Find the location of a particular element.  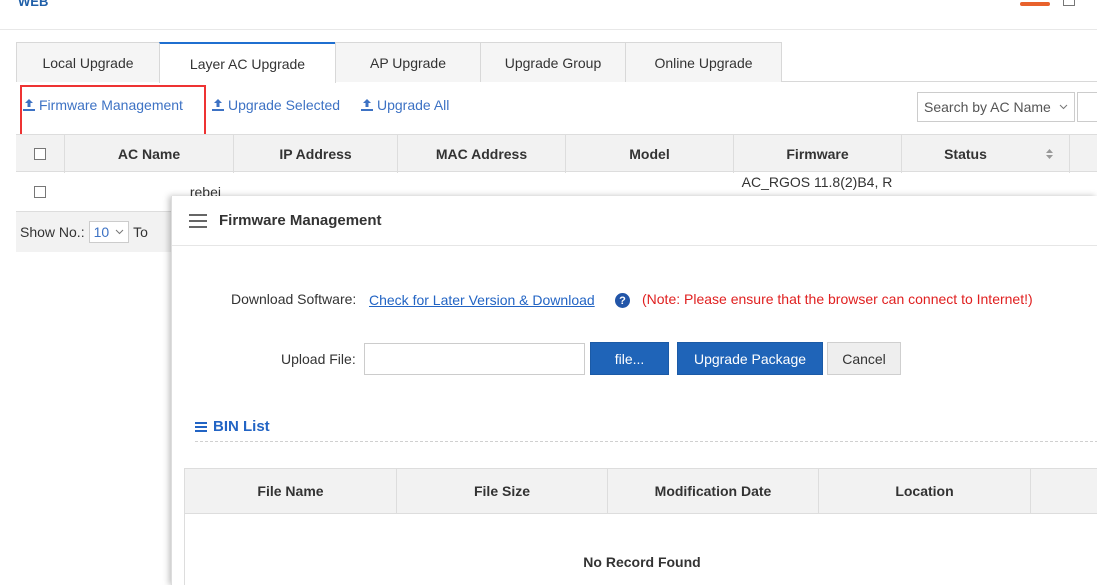

search-by-select: Search by AC Name is located at coordinates (996, 107).